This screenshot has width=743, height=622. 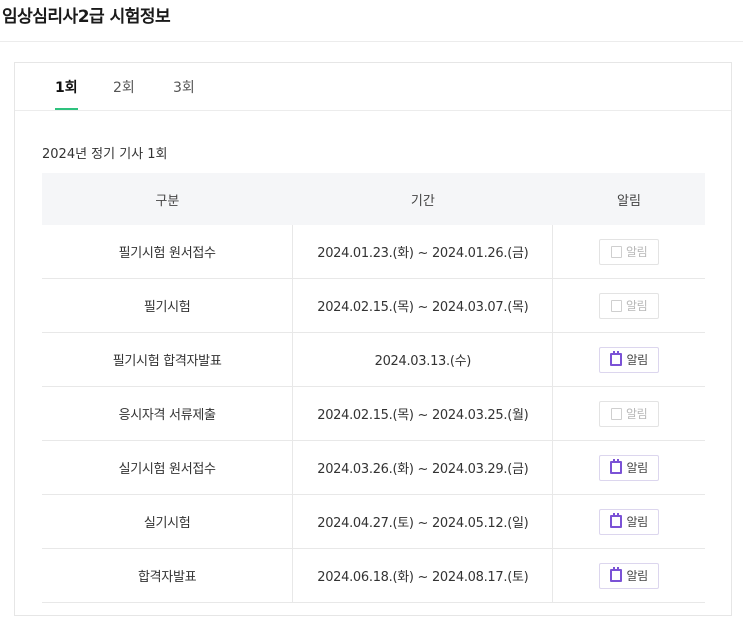 I want to click on schedule-type: 필기시험, so click(x=167, y=305).